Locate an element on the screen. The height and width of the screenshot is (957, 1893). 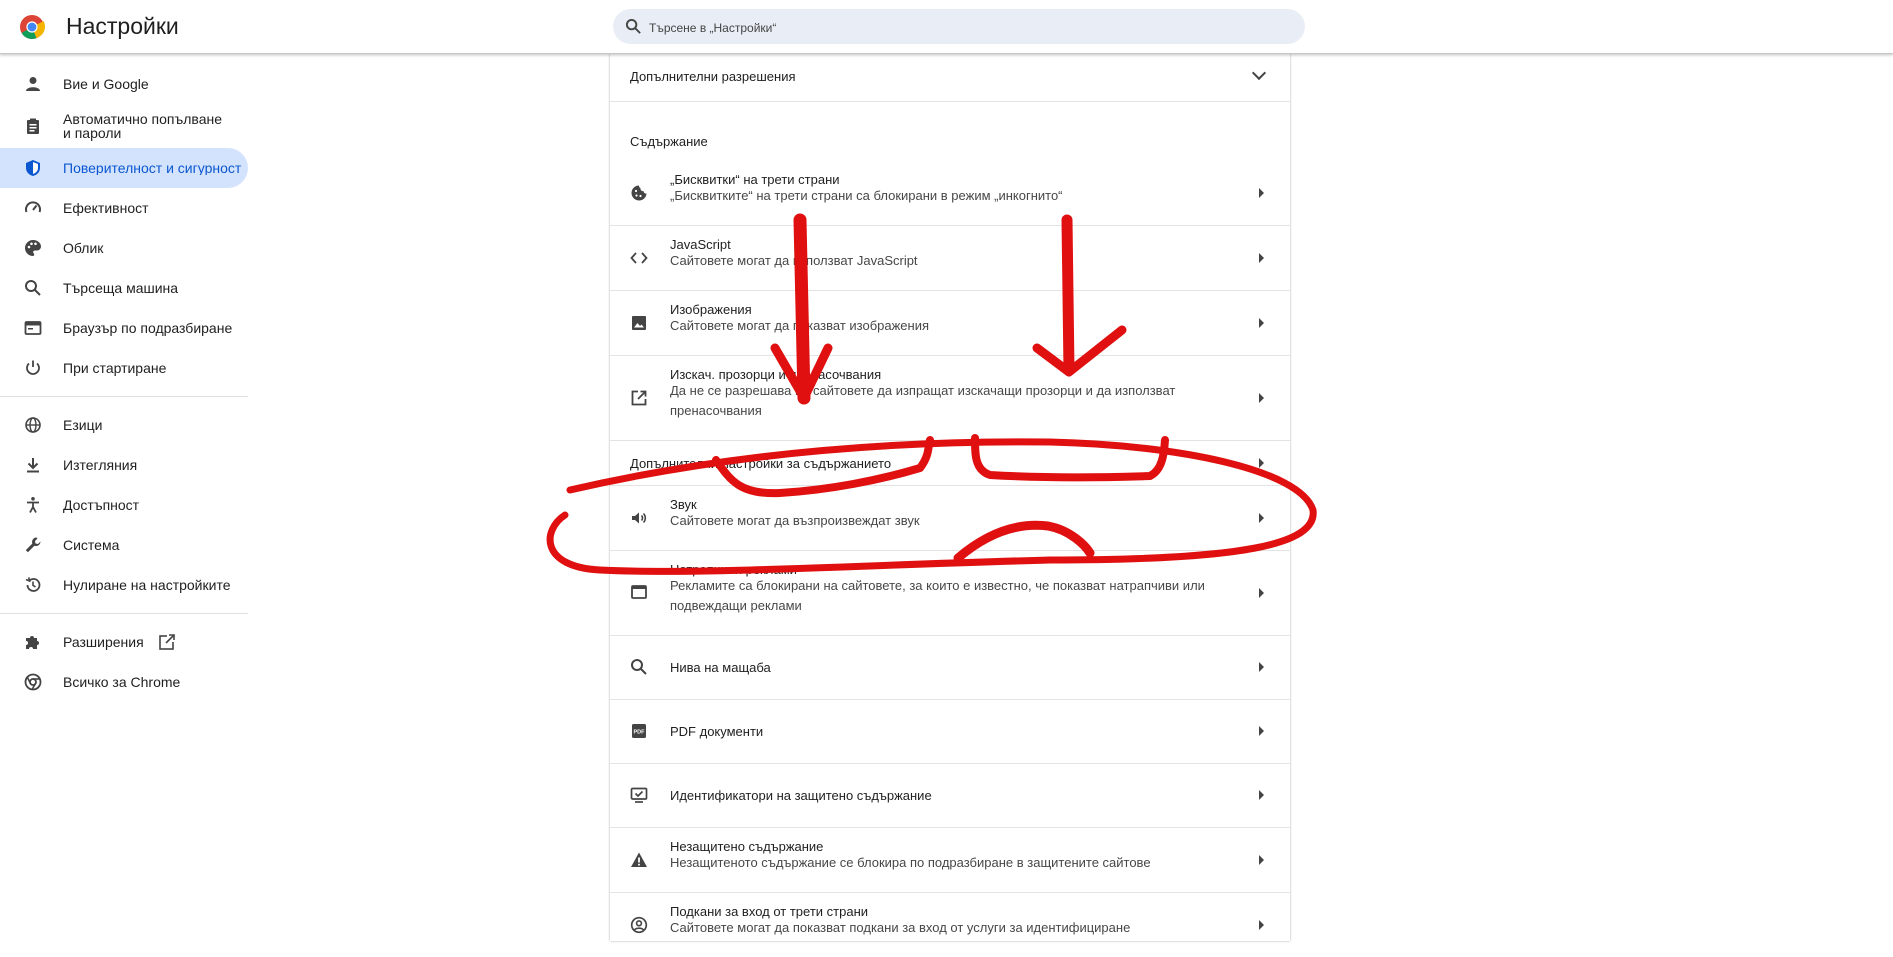
row-zoom-levels: Нива на мащаба is located at coordinates (950, 668).